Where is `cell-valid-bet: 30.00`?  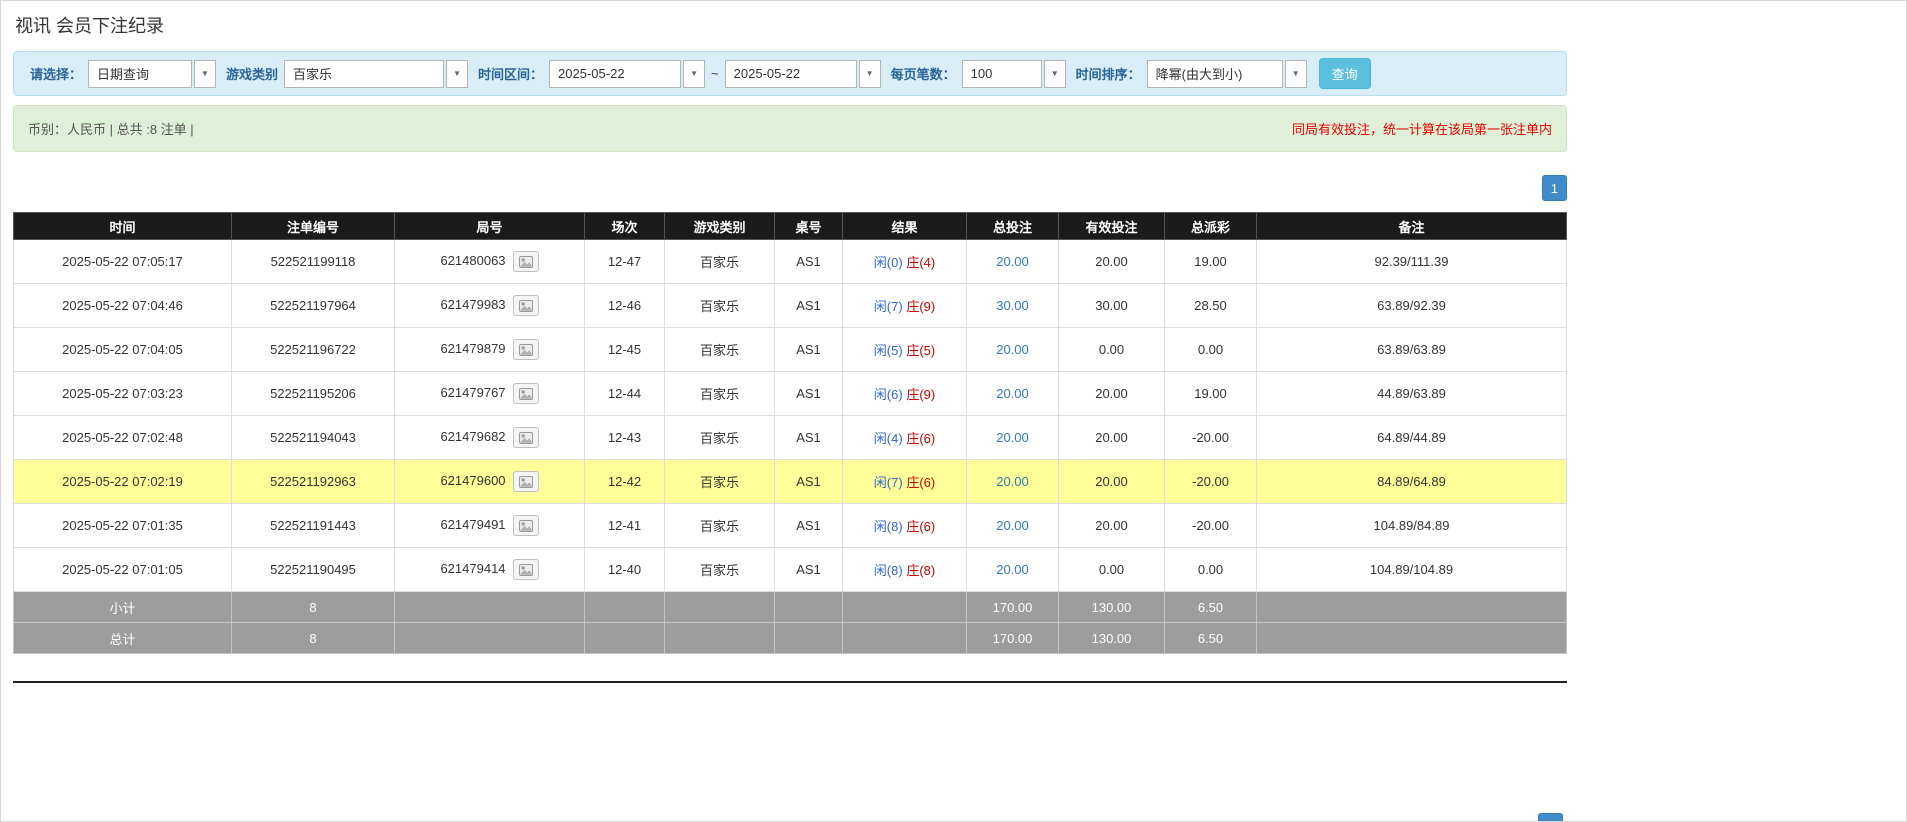
cell-valid-bet: 30.00 is located at coordinates (1111, 305).